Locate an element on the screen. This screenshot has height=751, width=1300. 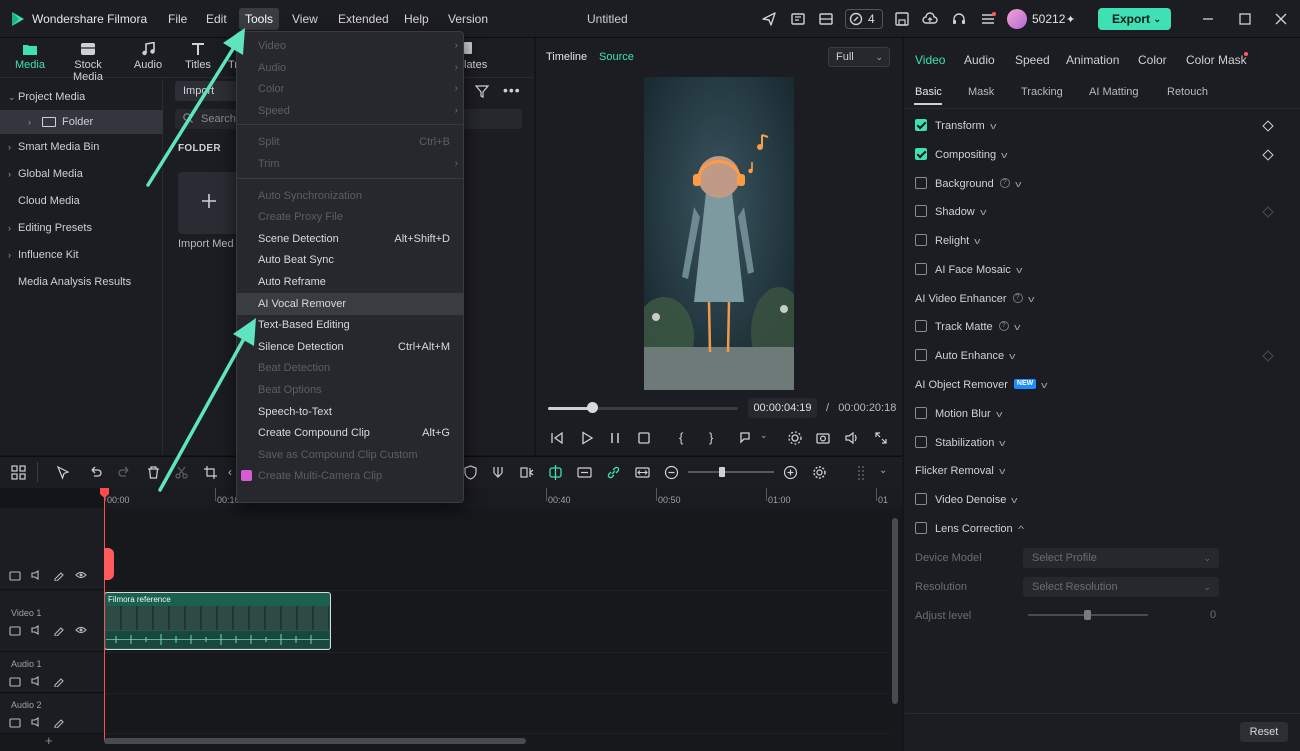
shield-icon is located at coordinates (470, 472).